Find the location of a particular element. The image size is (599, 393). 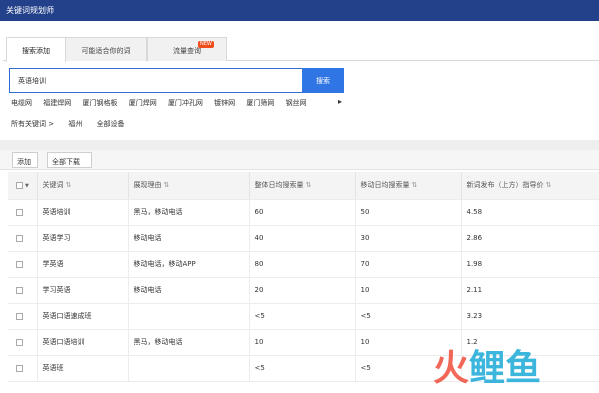

suggestion-item: 镀锌网 is located at coordinates (224, 103).